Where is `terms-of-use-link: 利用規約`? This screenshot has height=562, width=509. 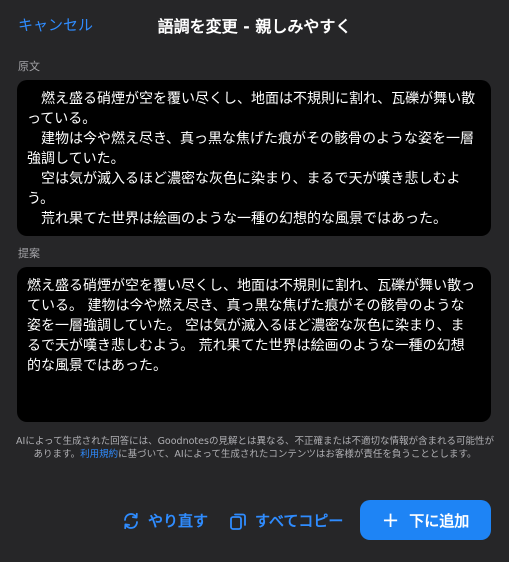
terms-of-use-link: 利用規約 is located at coordinates (99, 454).